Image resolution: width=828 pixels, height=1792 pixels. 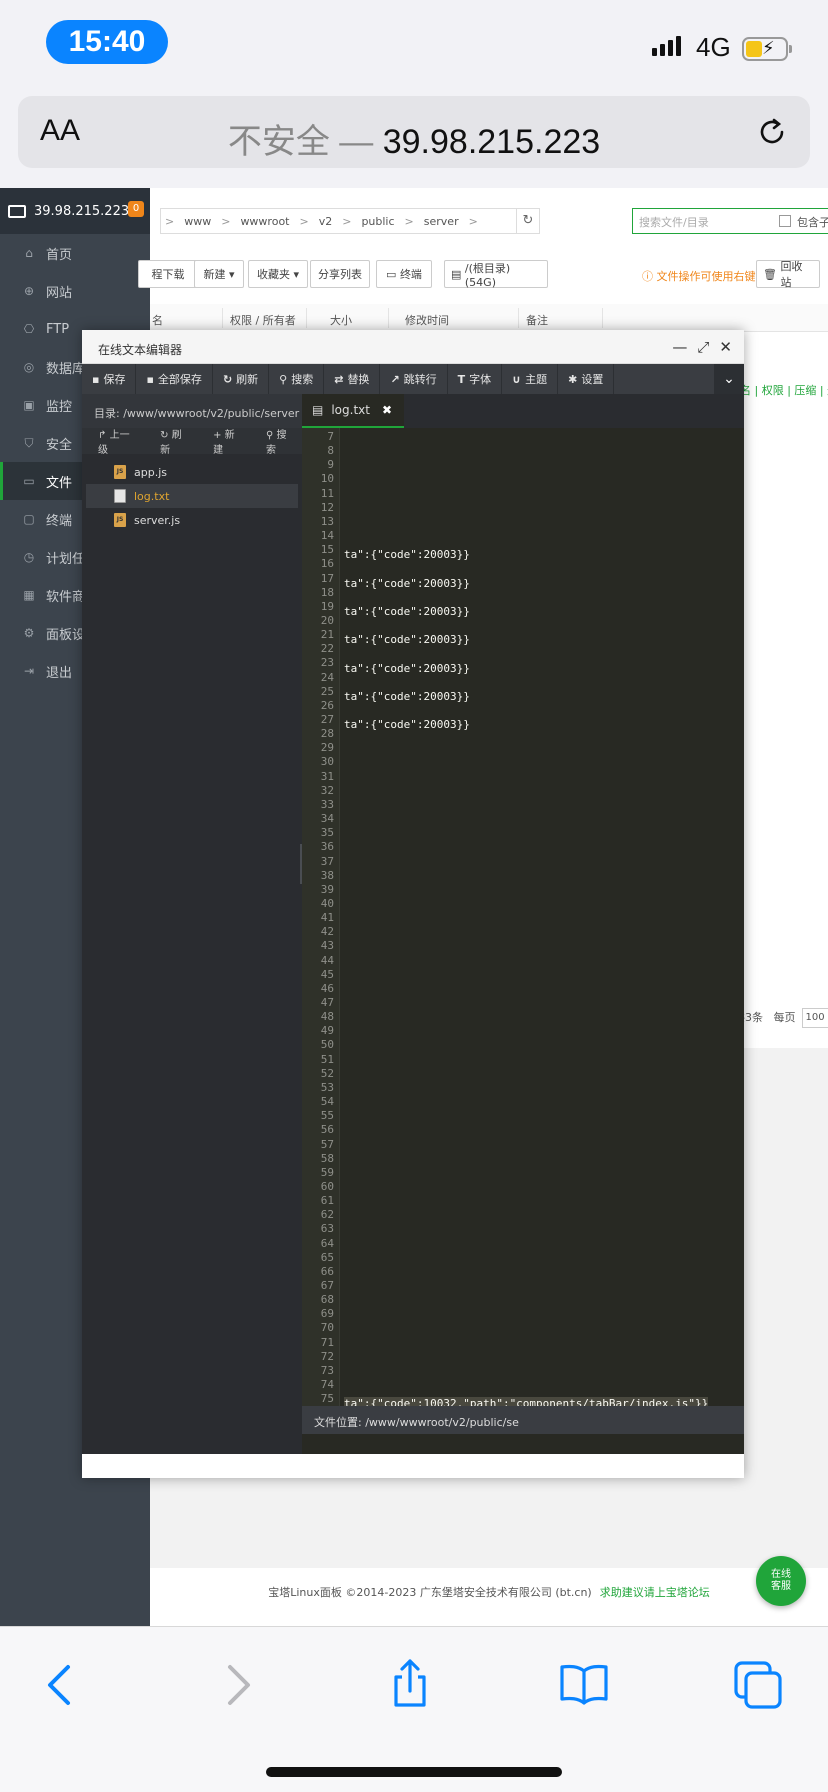 What do you see at coordinates (730, 221) in the screenshot?
I see `file-search-input: 搜索文件/目录 包含子` at bounding box center [730, 221].